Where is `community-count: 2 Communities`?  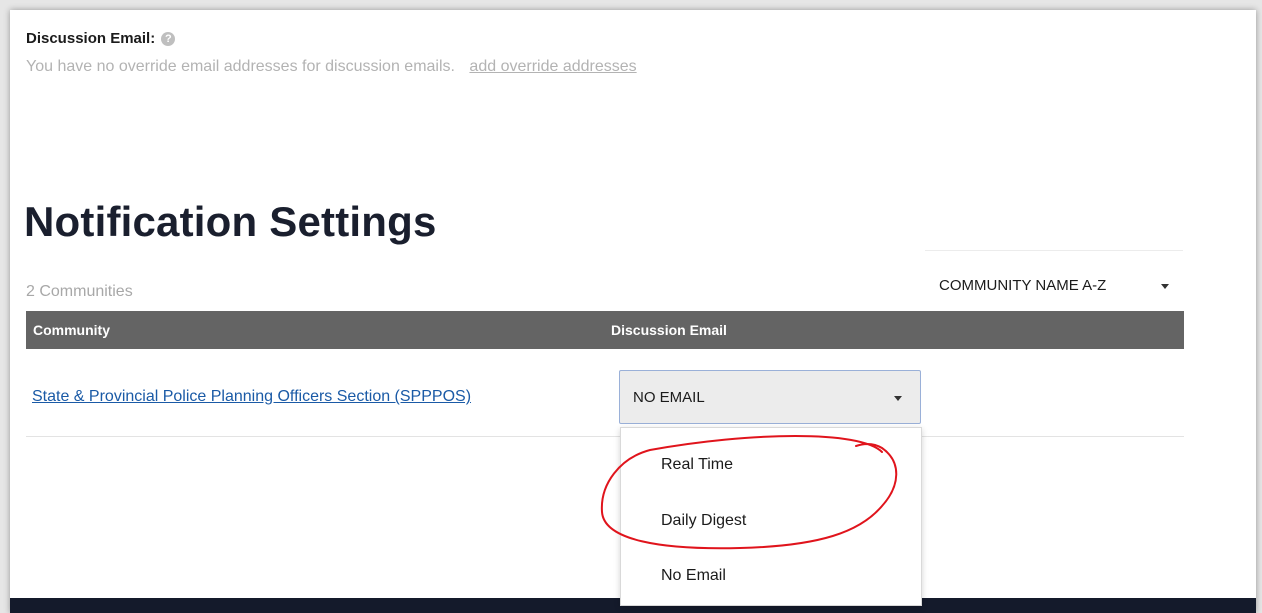
community-count: 2 Communities is located at coordinates (79, 291).